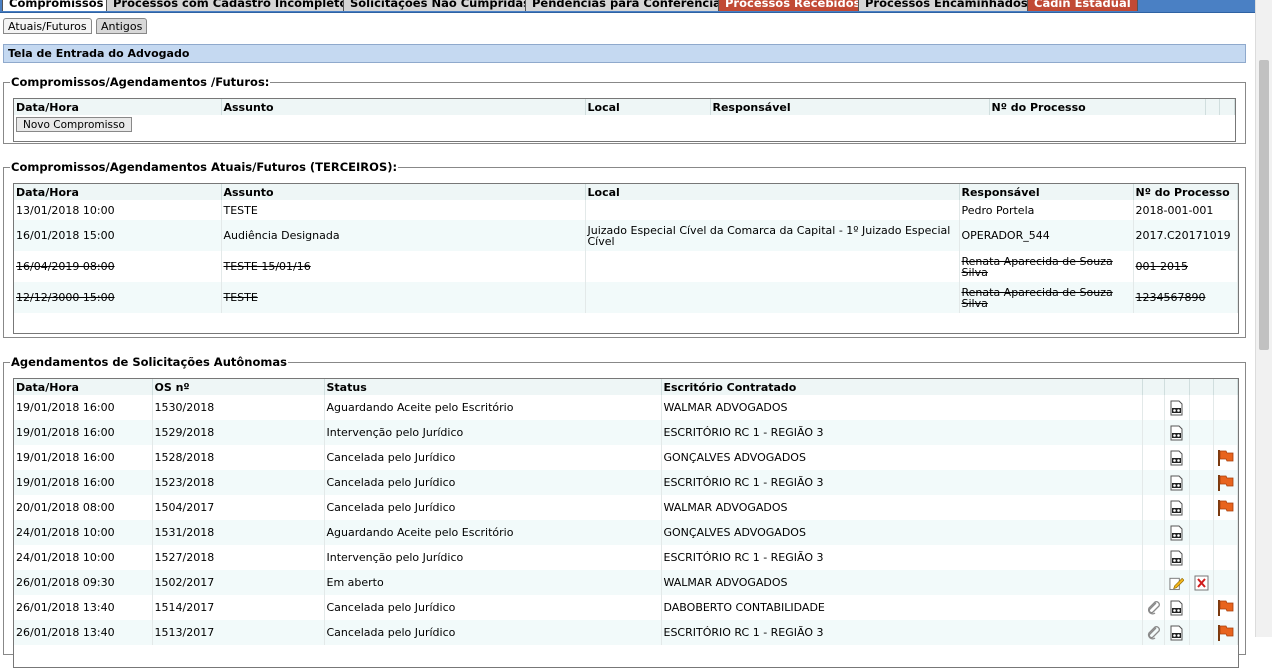 The width and height of the screenshot is (1272, 668). Describe the element at coordinates (118, 107) in the screenshot. I see `col-data-hora: Data/Hora` at that location.